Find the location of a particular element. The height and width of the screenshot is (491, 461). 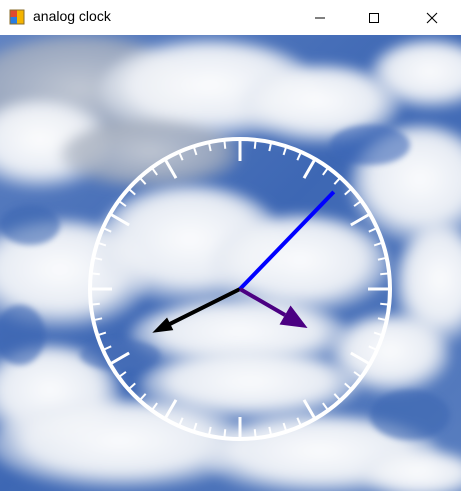

window-title: analog clock is located at coordinates (72, 16).